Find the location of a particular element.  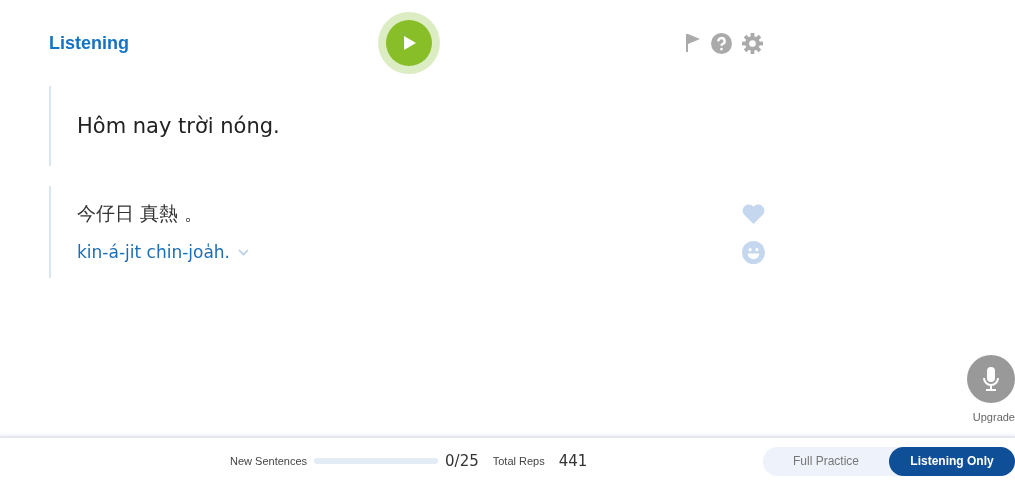

smiley-icon is located at coordinates (753, 252).